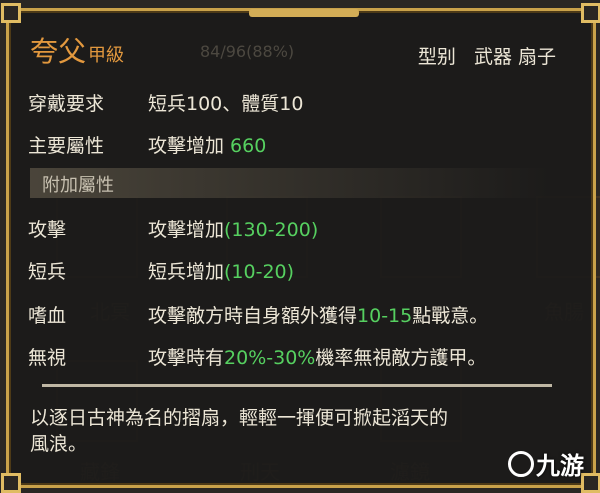 This screenshot has height=493, width=600. I want to click on item-description: 以逐日古神為名的摺扇，輕輕一揮便可掀起滔天的風浪。, so click(239, 431).